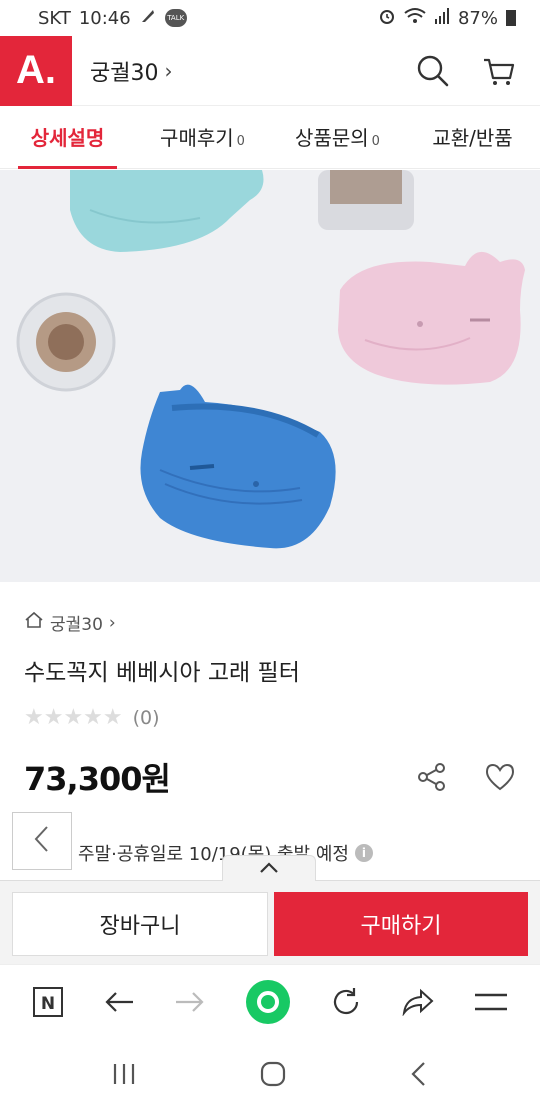 This screenshot has width=540, height=1110. Describe the element at coordinates (148, 18) in the screenshot. I see `feather-icon` at that location.